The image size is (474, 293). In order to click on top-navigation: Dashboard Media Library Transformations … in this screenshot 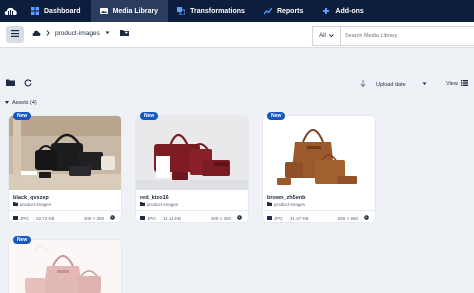, I will do `click(237, 11)`.